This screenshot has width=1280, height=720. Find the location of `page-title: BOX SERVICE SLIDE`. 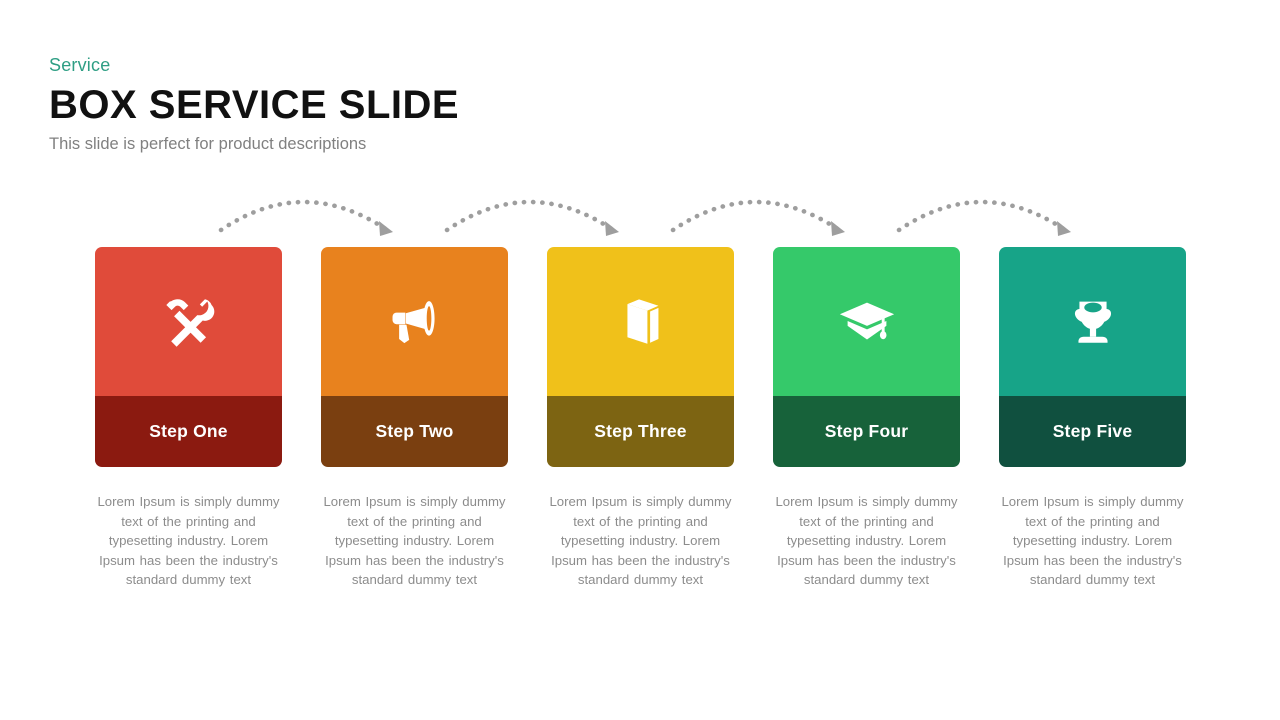

page-title: BOX SERVICE SLIDE is located at coordinates (254, 105).